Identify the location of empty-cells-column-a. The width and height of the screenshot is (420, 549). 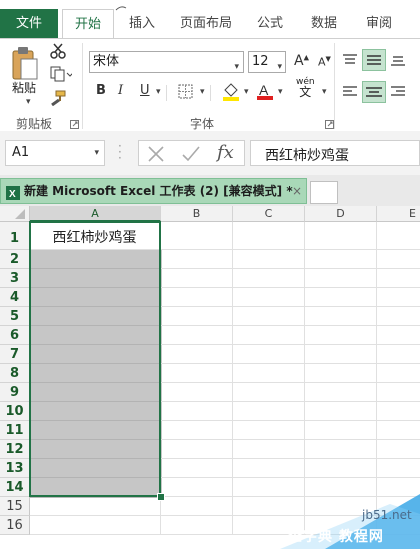
(95, 516).